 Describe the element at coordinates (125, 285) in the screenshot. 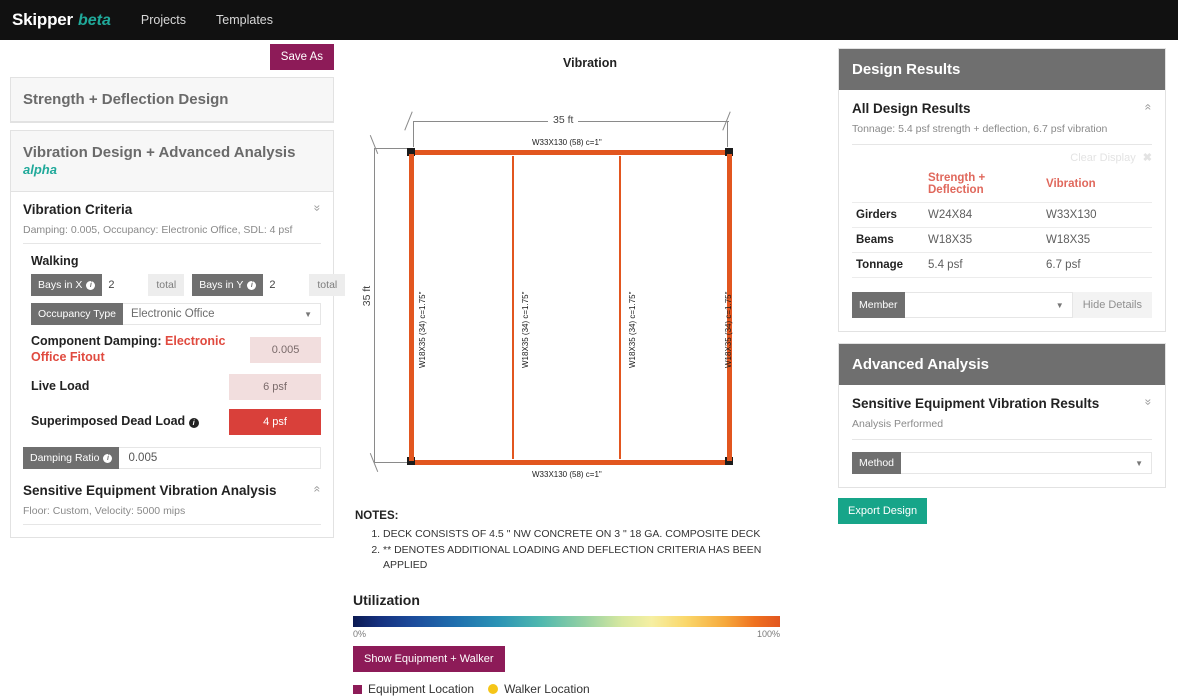

I see `bays-in-x-input` at that location.